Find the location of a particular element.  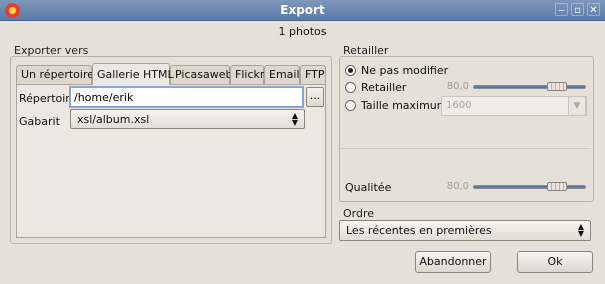

directory-input is located at coordinates (186, 97).